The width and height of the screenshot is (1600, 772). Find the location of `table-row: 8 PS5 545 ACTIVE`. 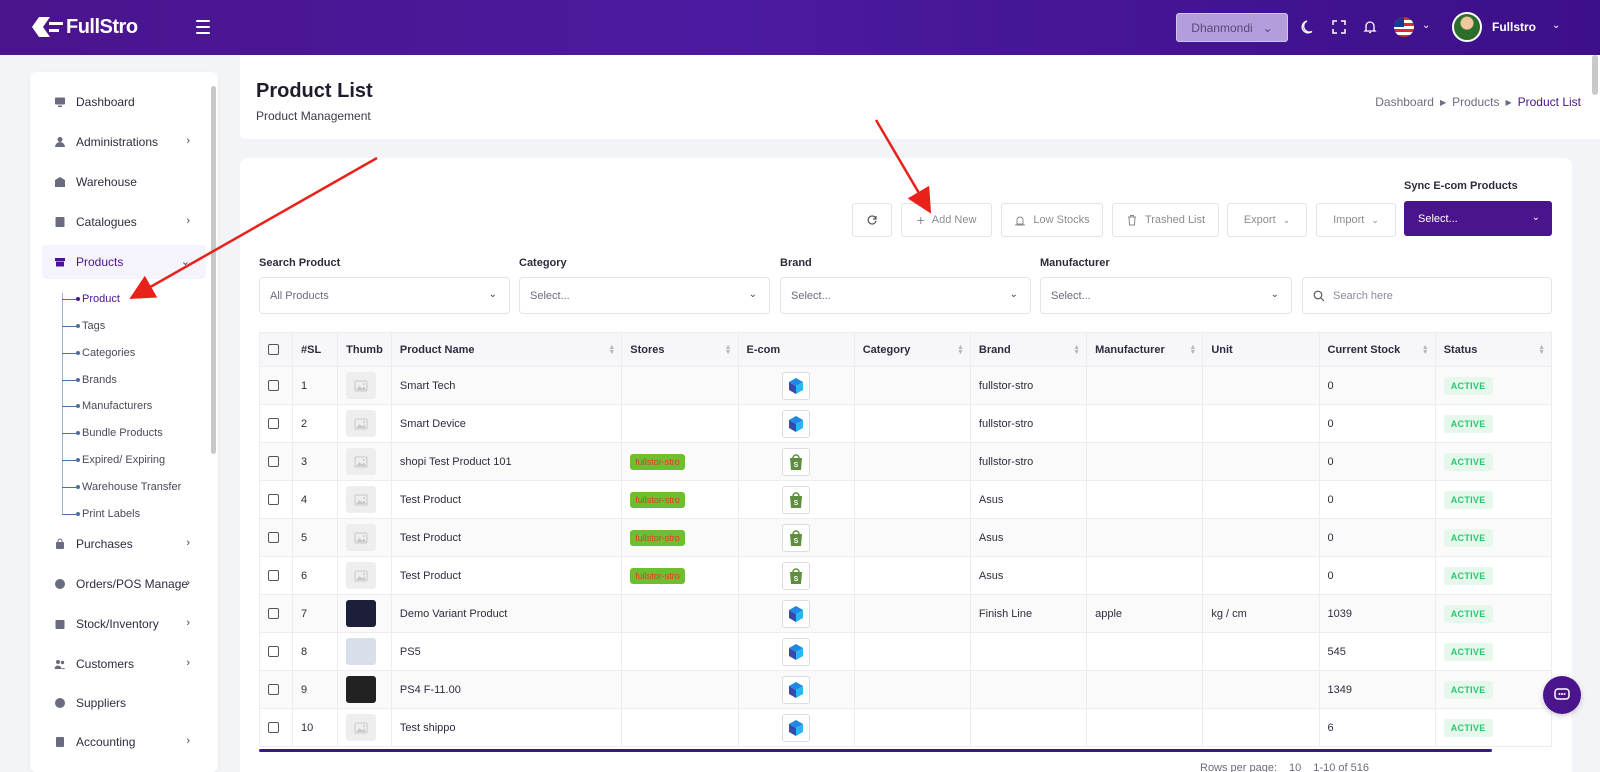

table-row: 8 PS5 545 ACTIVE is located at coordinates (905, 651).